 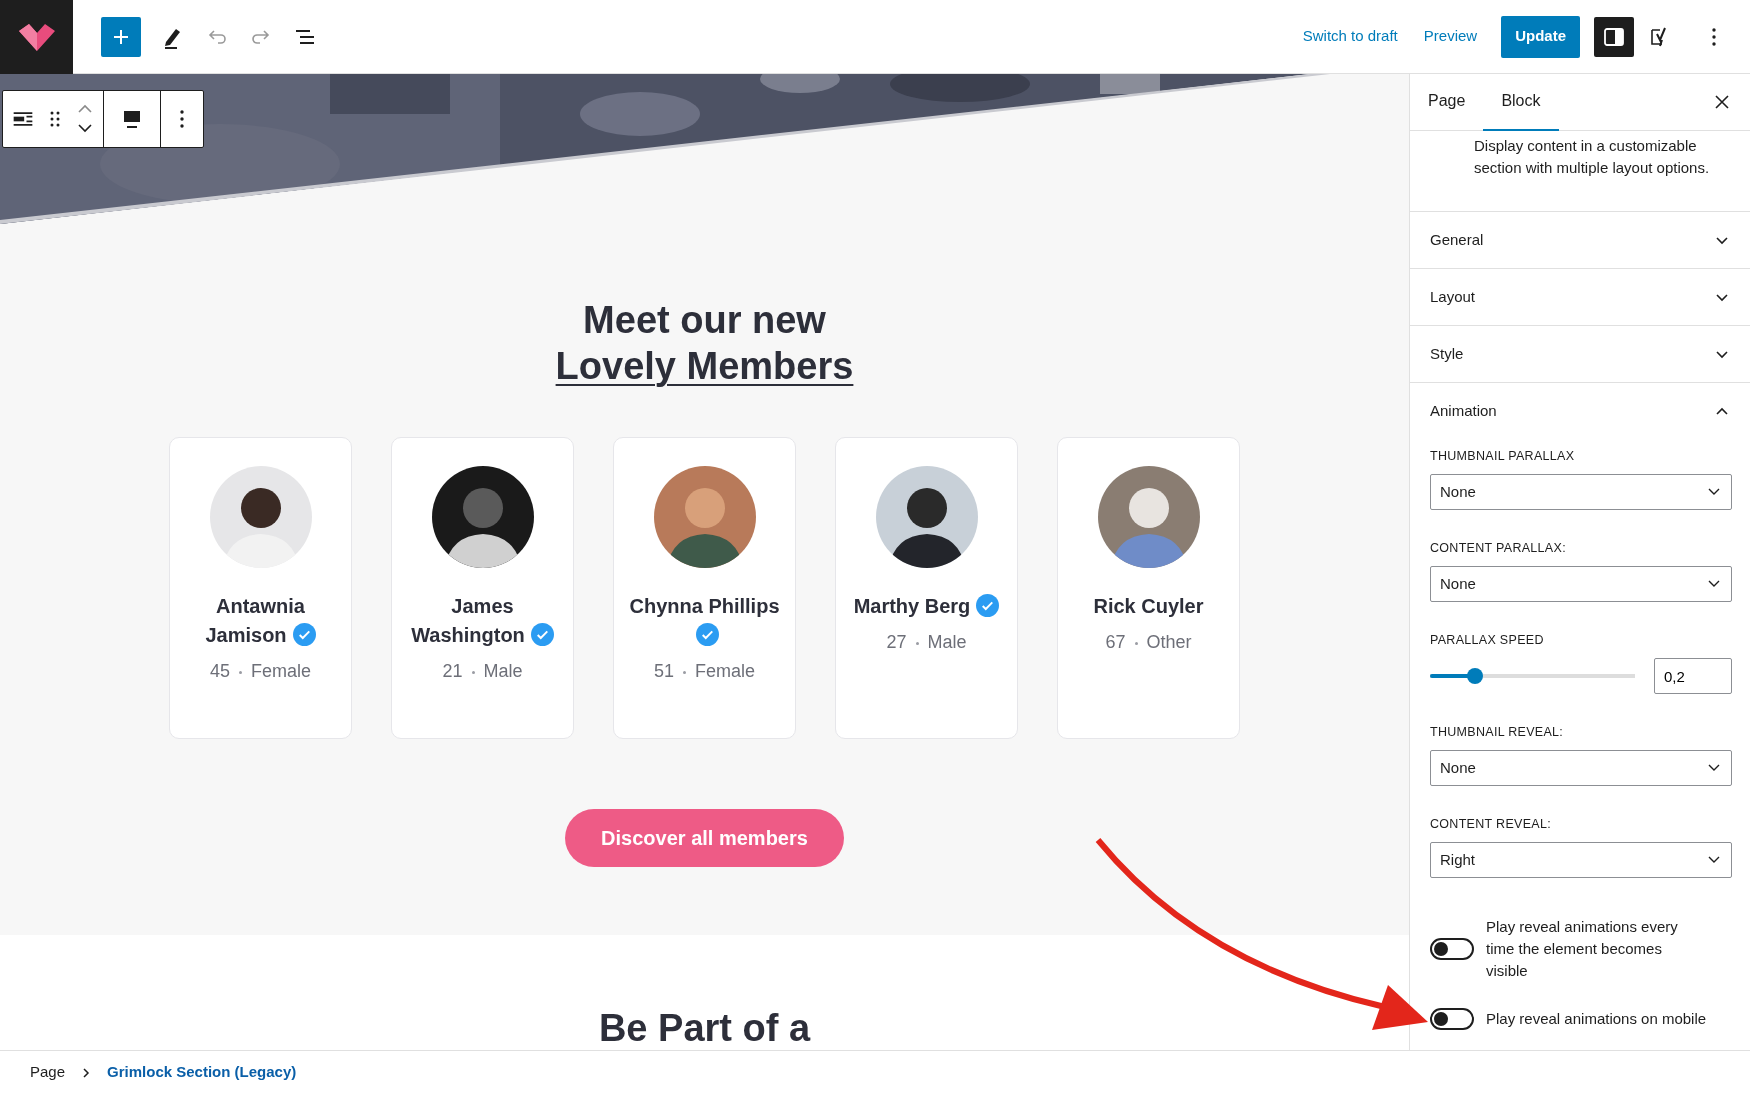 I want to click on add-block-button, so click(x=121, y=36).